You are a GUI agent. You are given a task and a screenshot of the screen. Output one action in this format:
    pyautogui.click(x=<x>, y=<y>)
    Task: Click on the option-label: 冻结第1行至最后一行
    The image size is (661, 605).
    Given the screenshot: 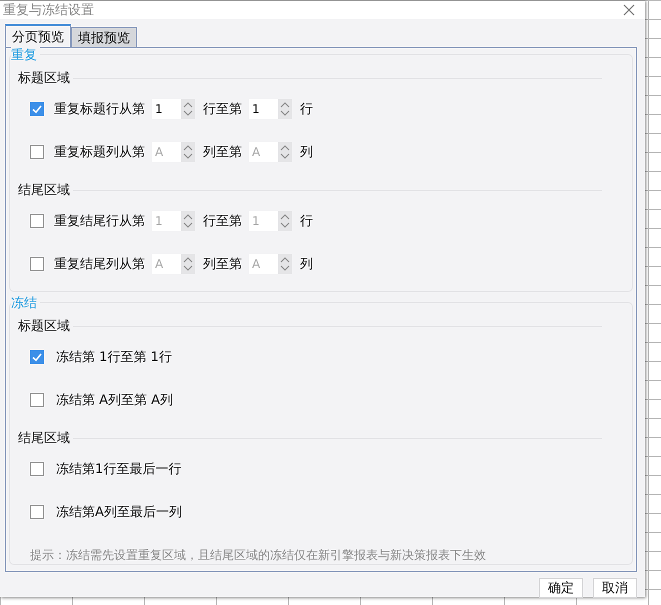 What is the action you would take?
    pyautogui.click(x=119, y=469)
    